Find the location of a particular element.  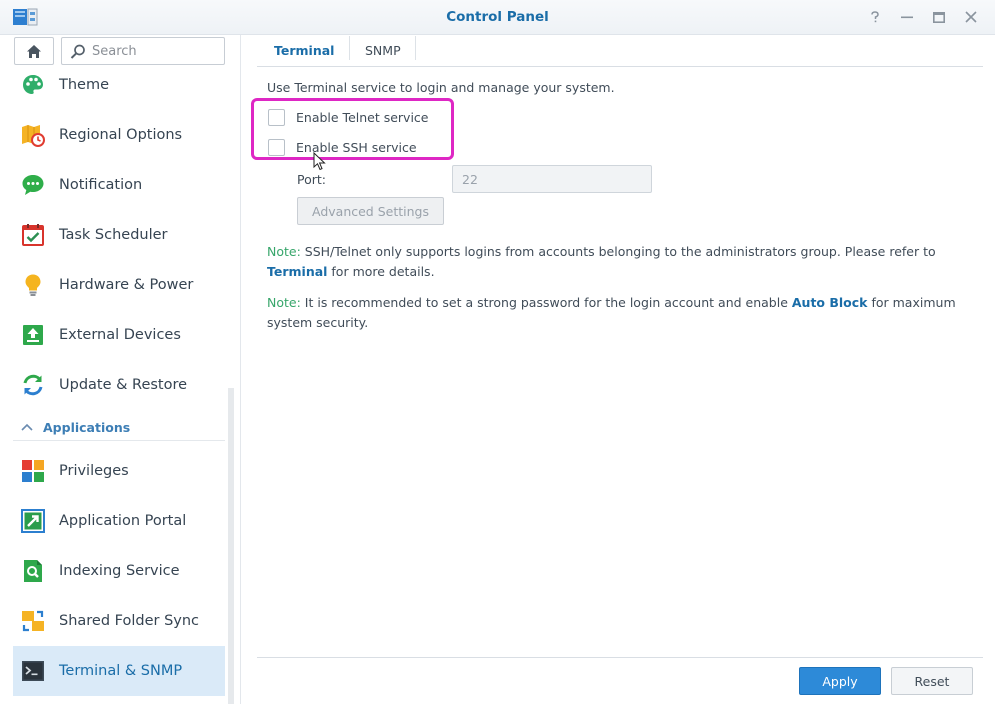

sidebar-item-hardware-power: Hardware & Power is located at coordinates (119, 285).